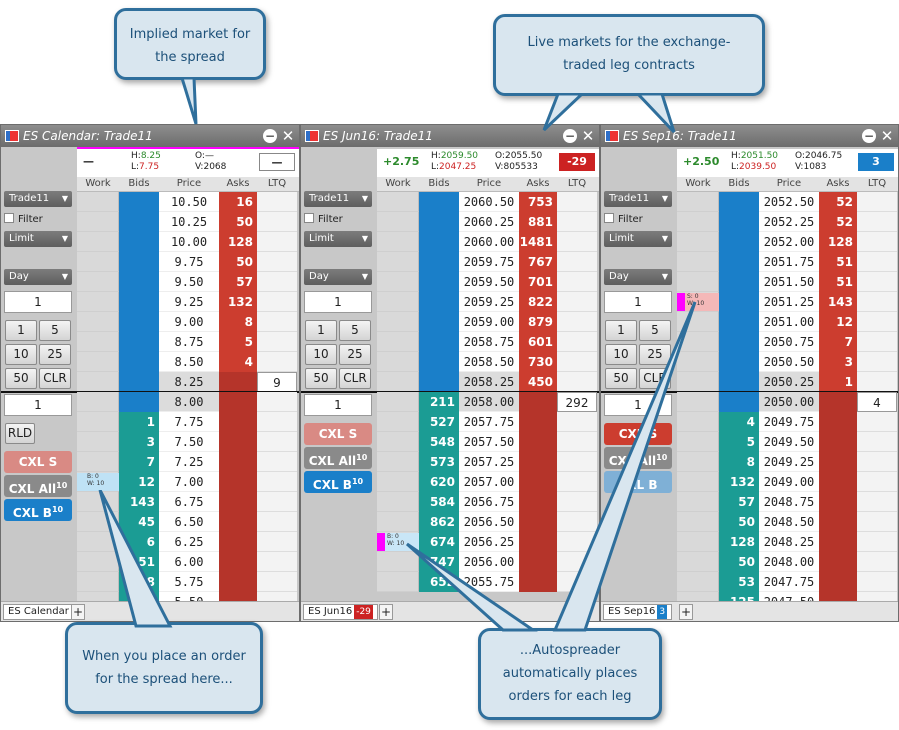 The image size is (899, 730). What do you see at coordinates (789, 562) in the screenshot?
I see `price-cell: 2048.00` at bounding box center [789, 562].